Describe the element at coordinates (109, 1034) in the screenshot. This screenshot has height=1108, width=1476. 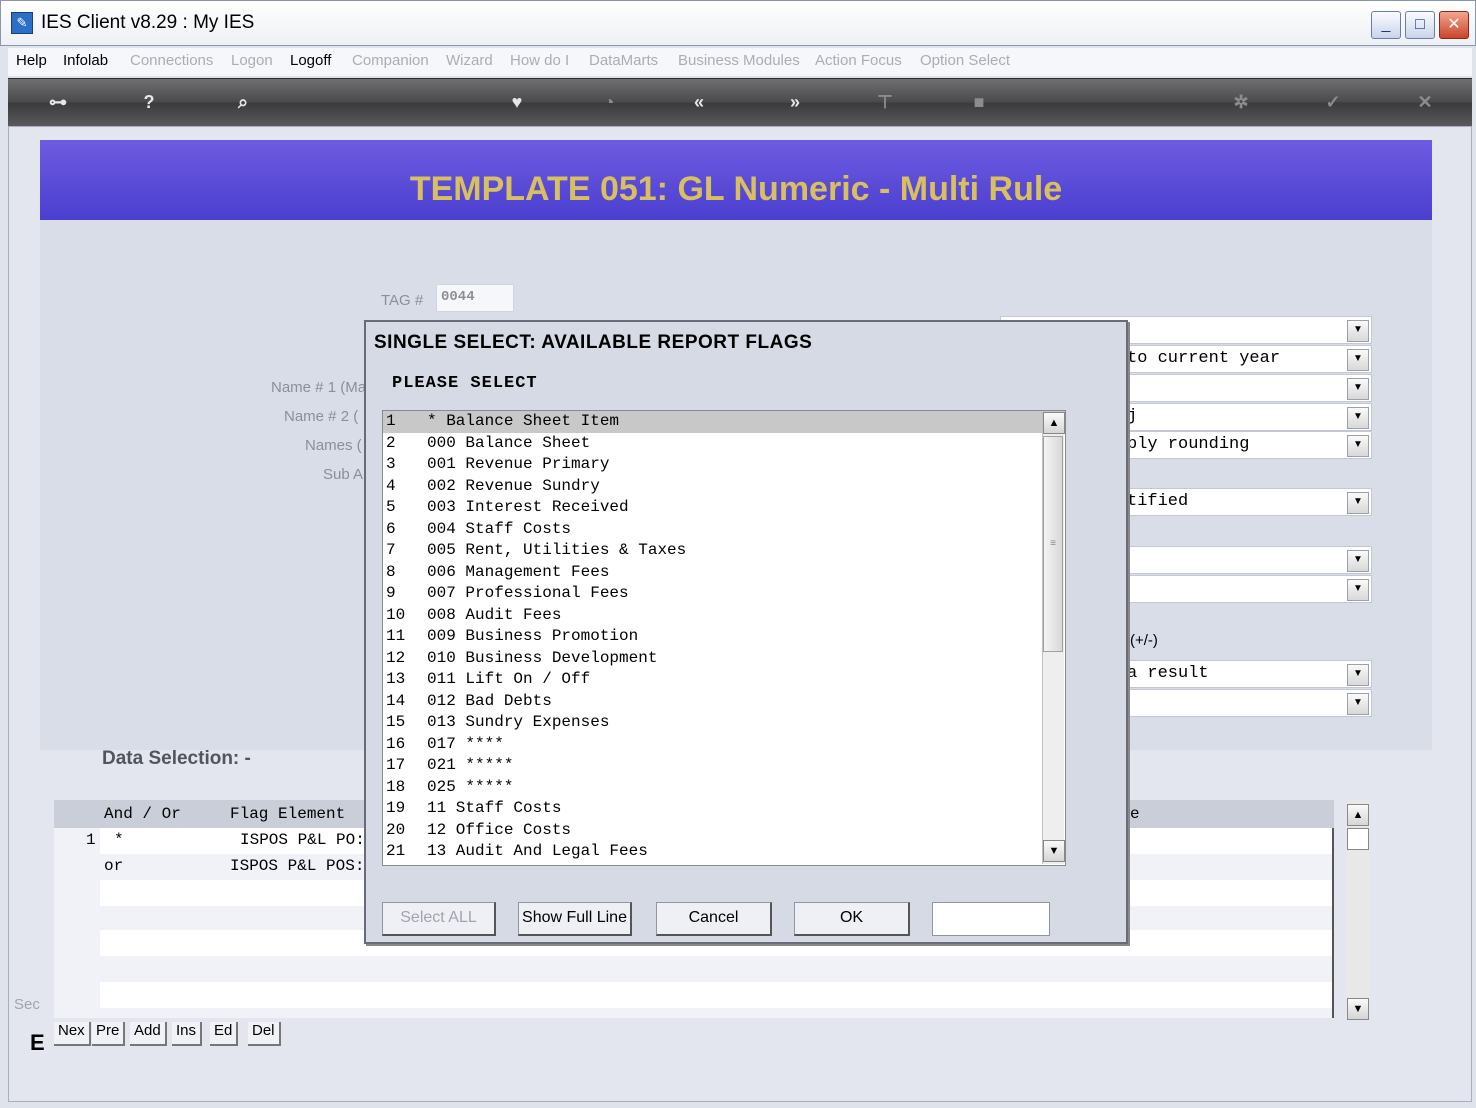
I see `prev-row-button: Pre` at that location.